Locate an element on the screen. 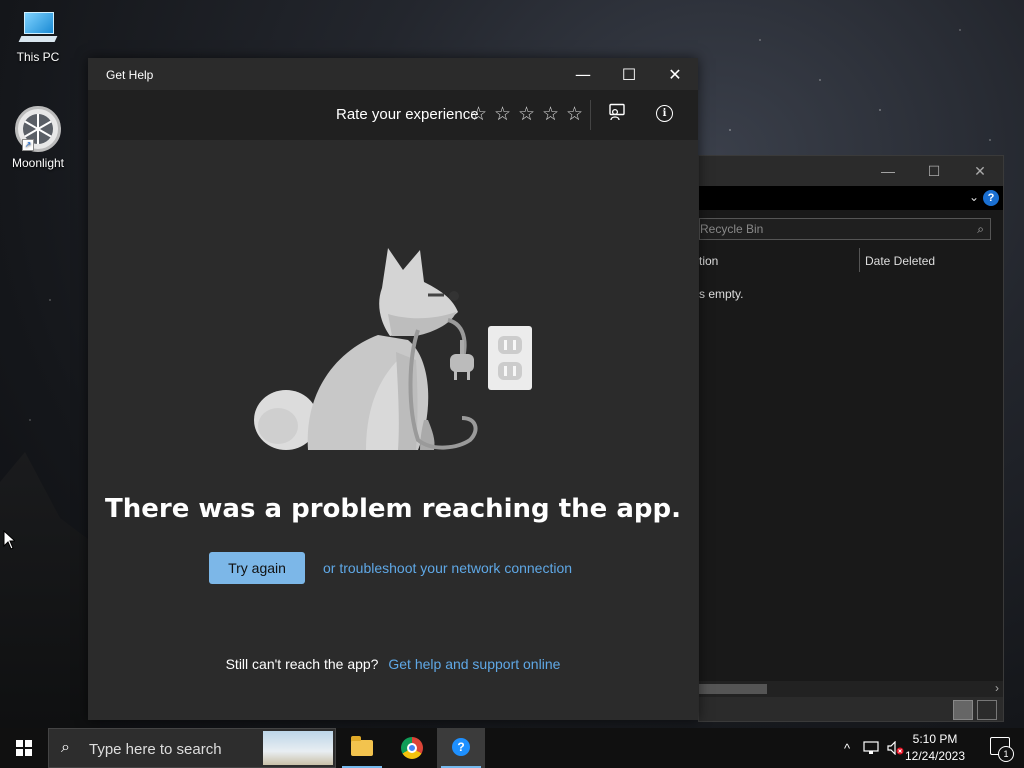 This screenshot has width=1024, height=768. rate-experience-label: Rate your experience is located at coordinates (407, 114).